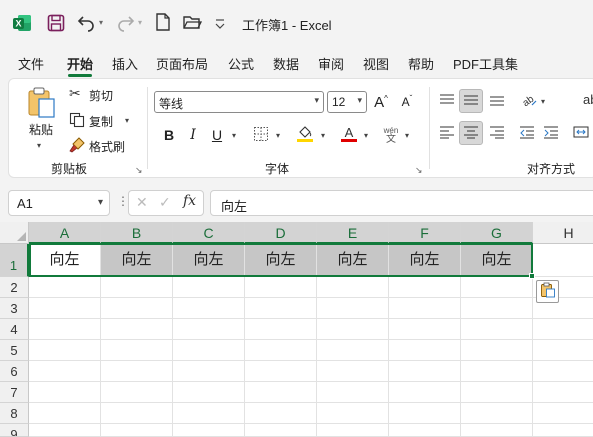  Describe the element at coordinates (209, 392) in the screenshot. I see `cell-c7` at that location.